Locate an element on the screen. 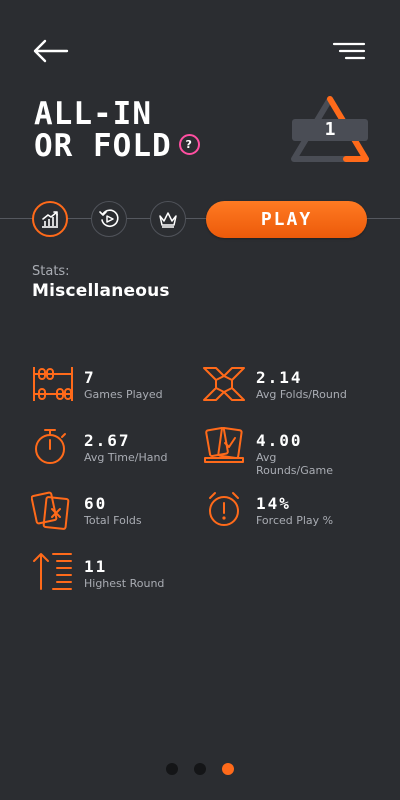 The image size is (400, 800). cards-check-icon is located at coordinates (224, 444).